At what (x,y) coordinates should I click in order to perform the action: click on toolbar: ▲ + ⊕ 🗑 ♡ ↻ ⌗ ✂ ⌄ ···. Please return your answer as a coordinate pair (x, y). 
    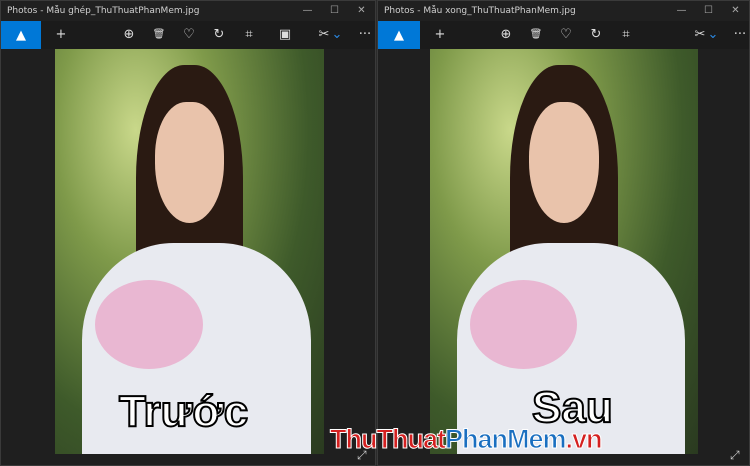
    Looking at the image, I should click on (563, 35).